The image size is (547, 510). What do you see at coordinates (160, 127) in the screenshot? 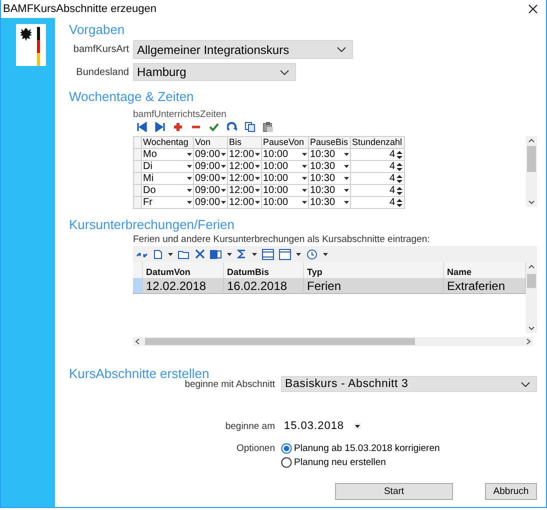
I see `last-record-icon` at bounding box center [160, 127].